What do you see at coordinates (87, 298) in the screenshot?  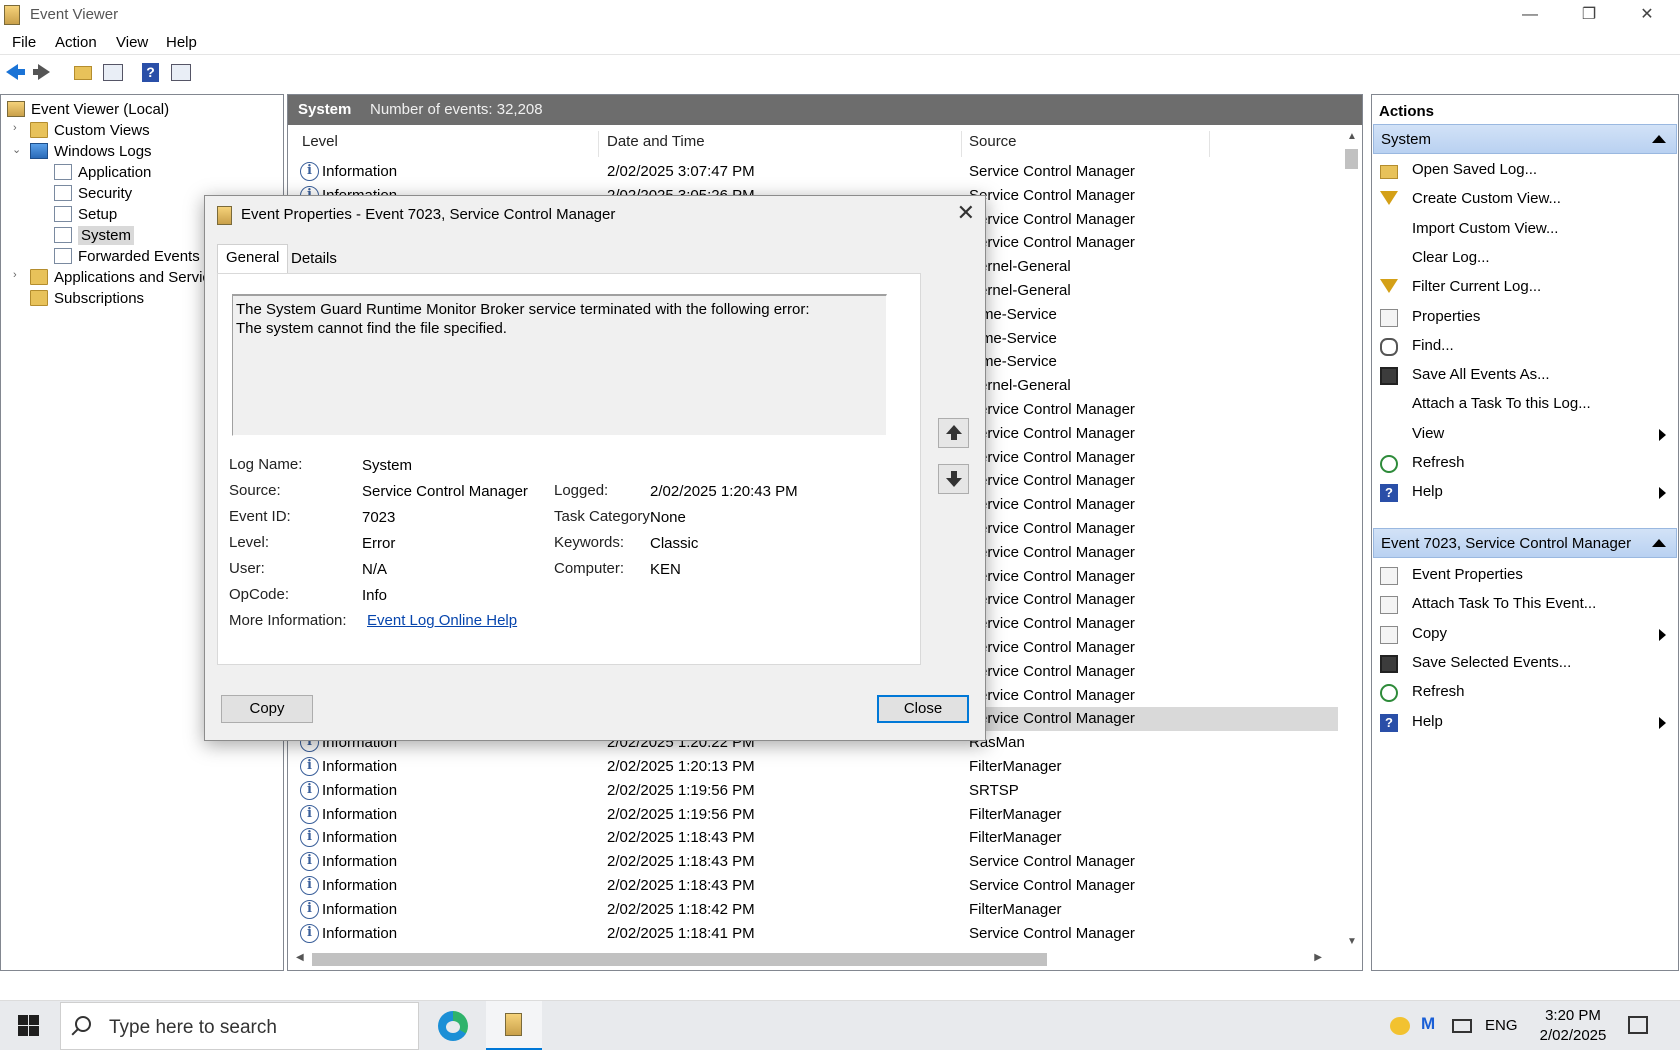 I see `tree-item-subscriptions: Subscriptions` at bounding box center [87, 298].